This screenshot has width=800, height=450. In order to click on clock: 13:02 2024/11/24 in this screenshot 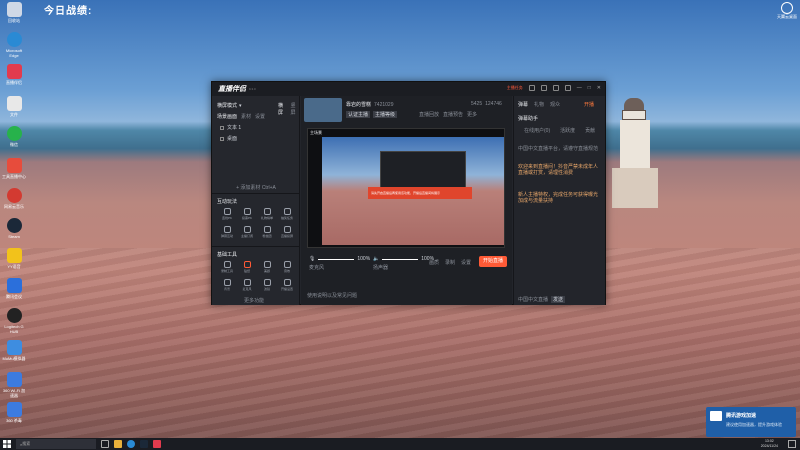, I will do `click(769, 443)`.